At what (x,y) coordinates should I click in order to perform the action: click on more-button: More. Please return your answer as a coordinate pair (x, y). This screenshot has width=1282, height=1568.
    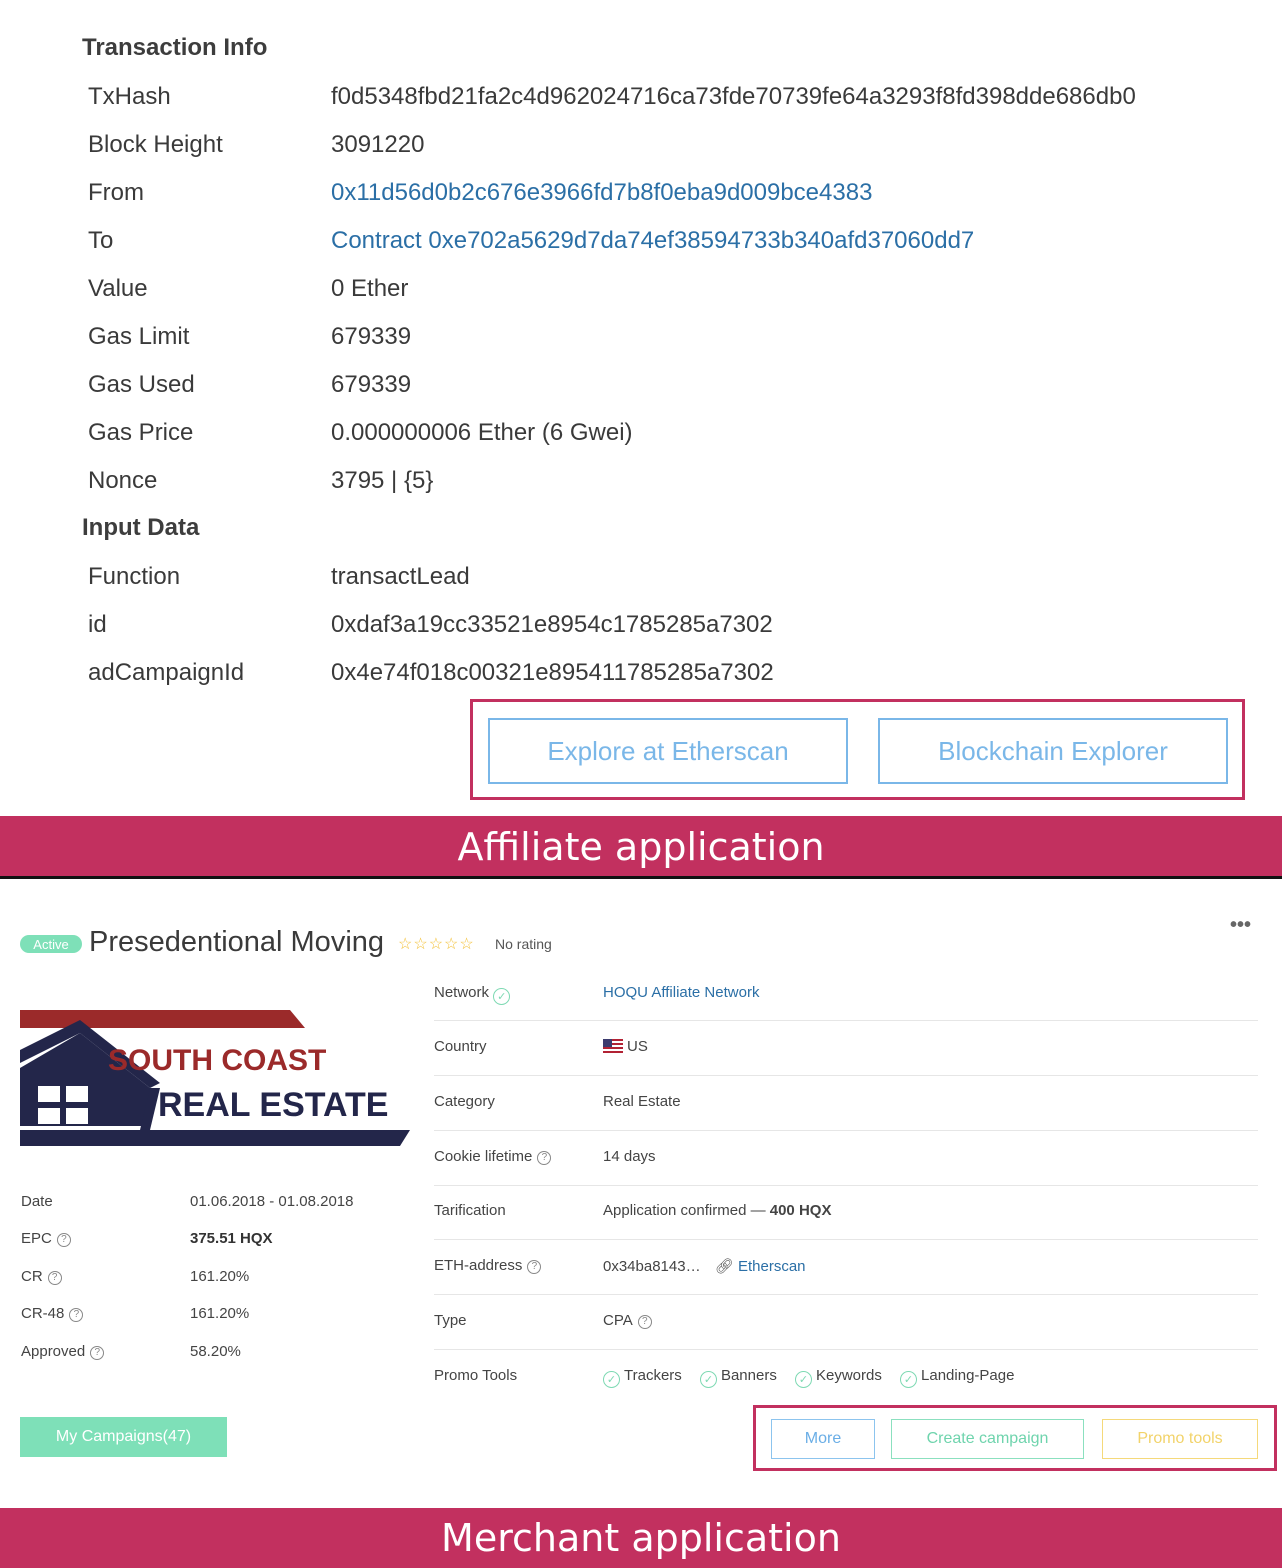
    Looking at the image, I should click on (823, 1439).